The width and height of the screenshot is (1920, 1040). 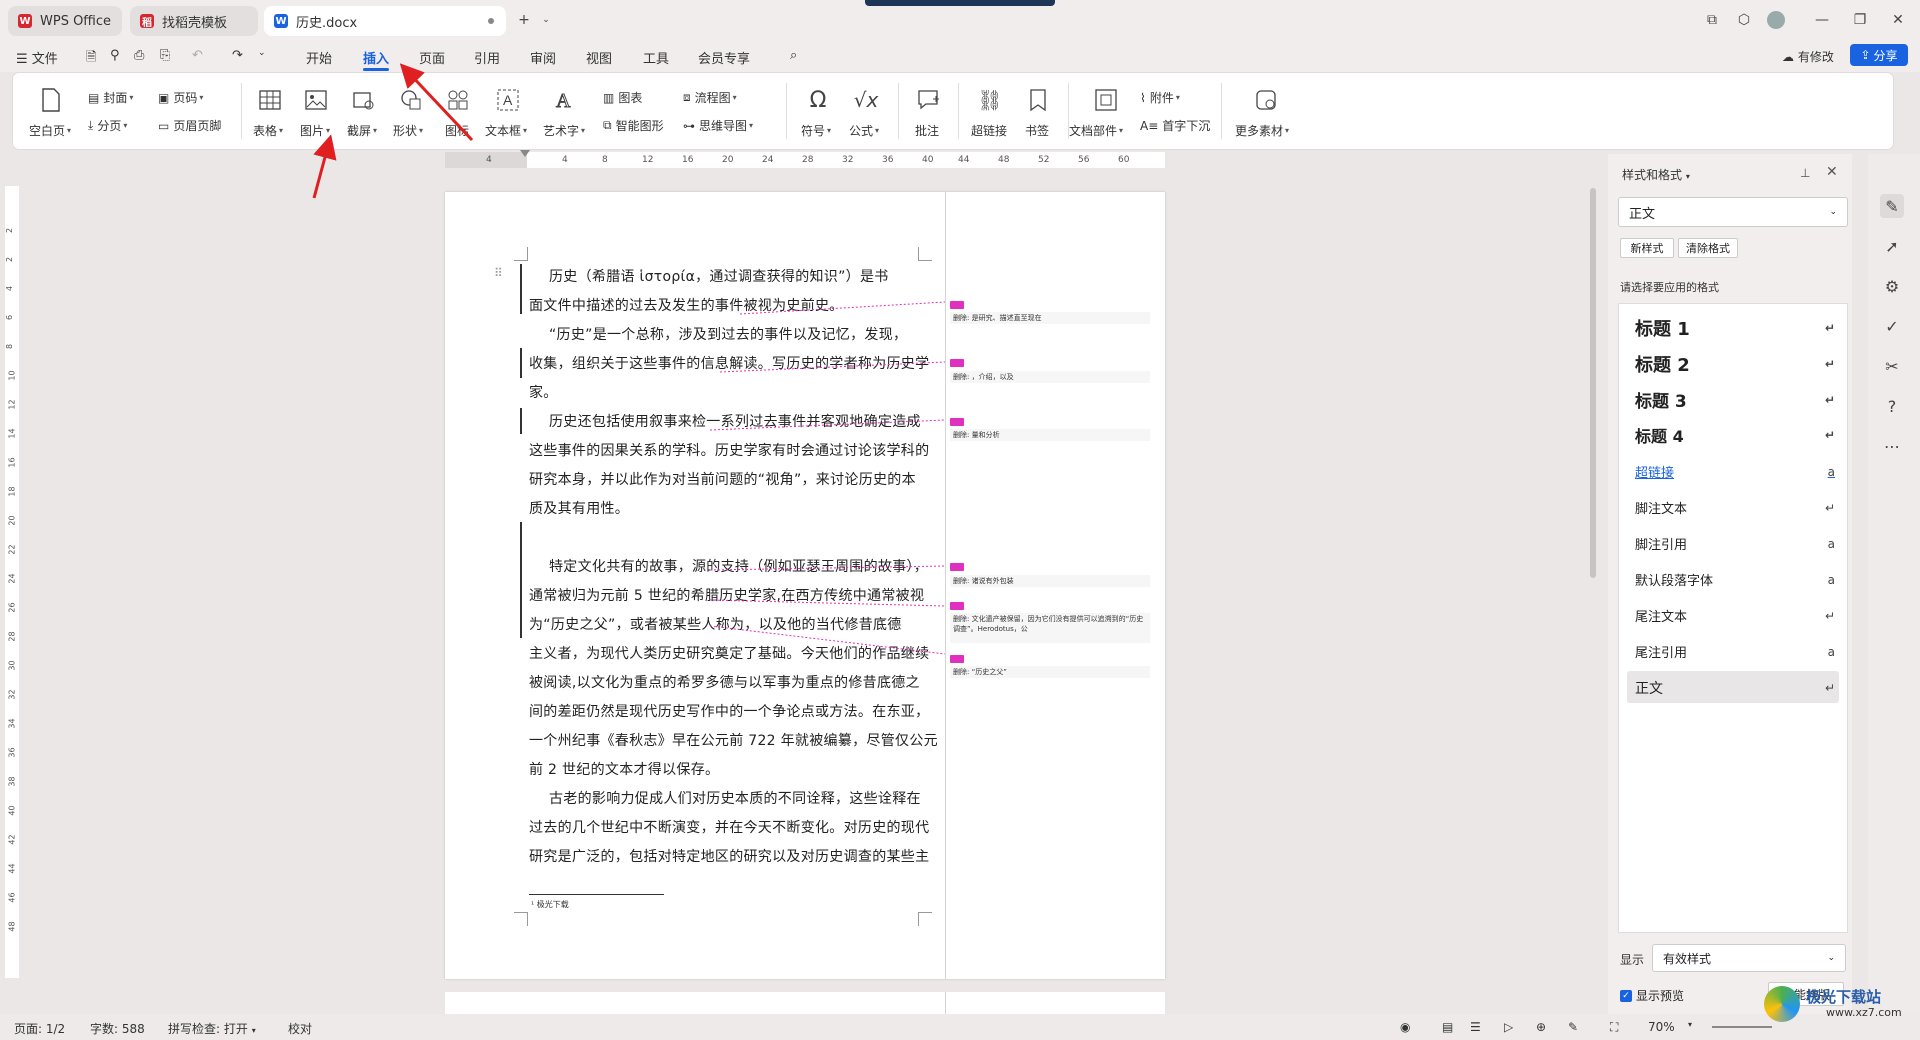 What do you see at coordinates (1690, 1024) in the screenshot?
I see `zoom-dropdown-icon: ▾` at bounding box center [1690, 1024].